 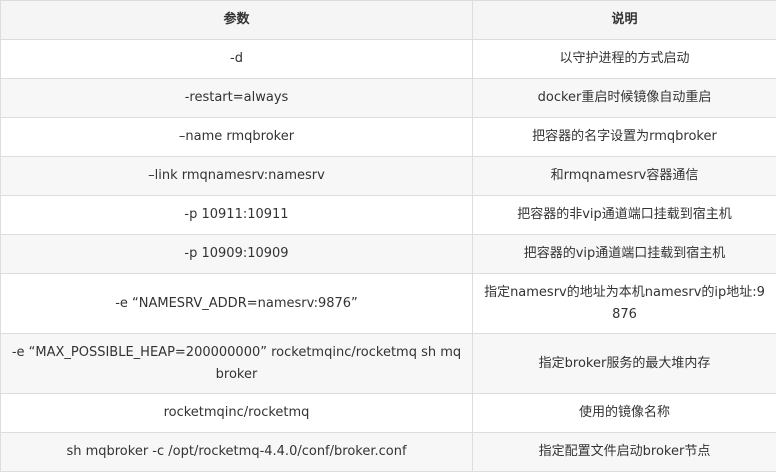 I want to click on param-cell: -e “NAMESRV_ADDR=namesrv:9876”, so click(x=236, y=303).